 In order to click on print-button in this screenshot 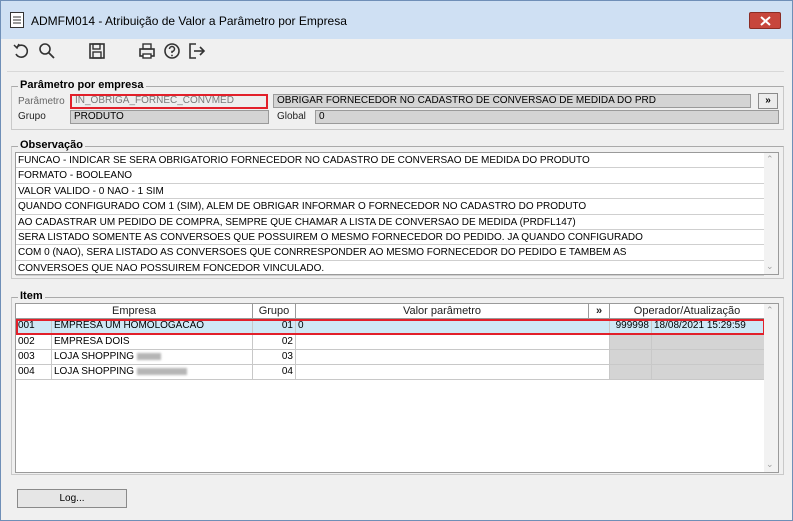, I will do `click(147, 51)`.